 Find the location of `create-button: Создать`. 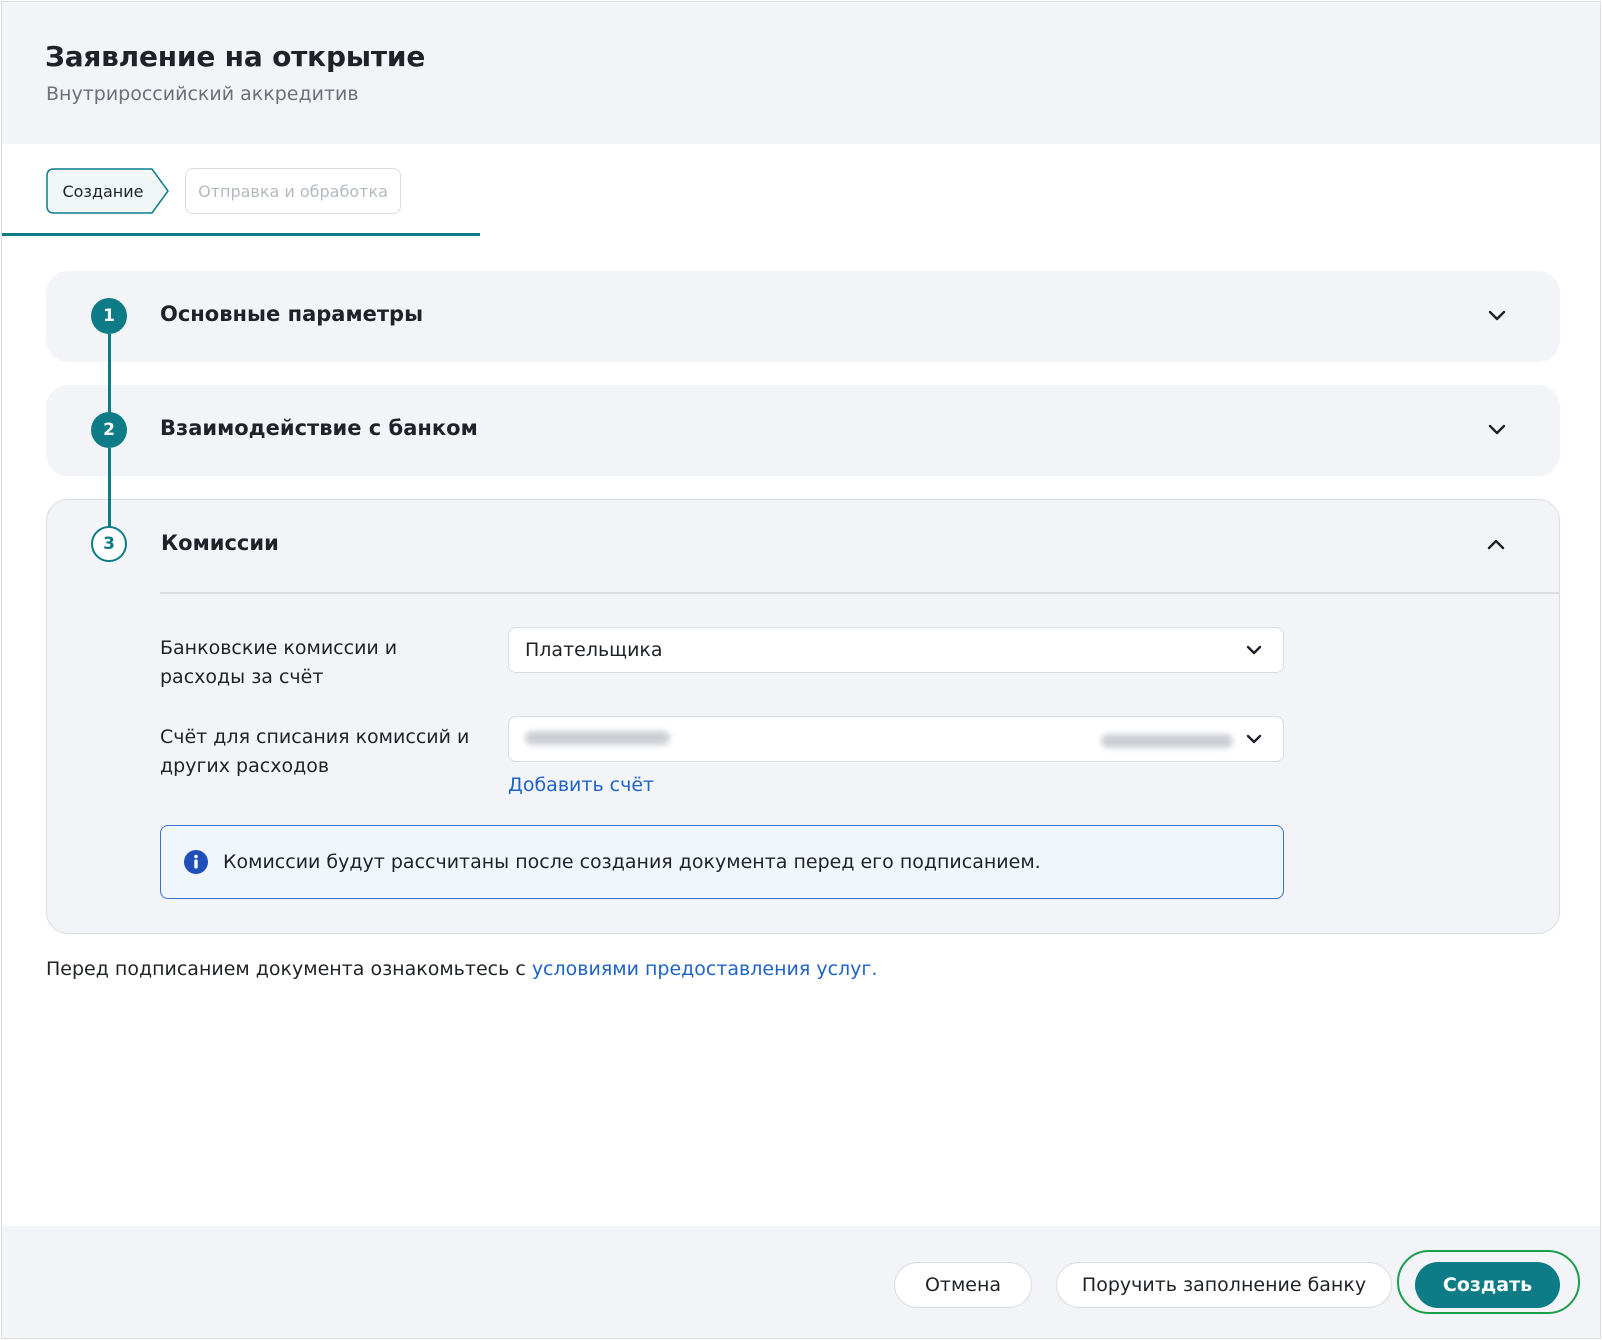

create-button: Создать is located at coordinates (1487, 1285).